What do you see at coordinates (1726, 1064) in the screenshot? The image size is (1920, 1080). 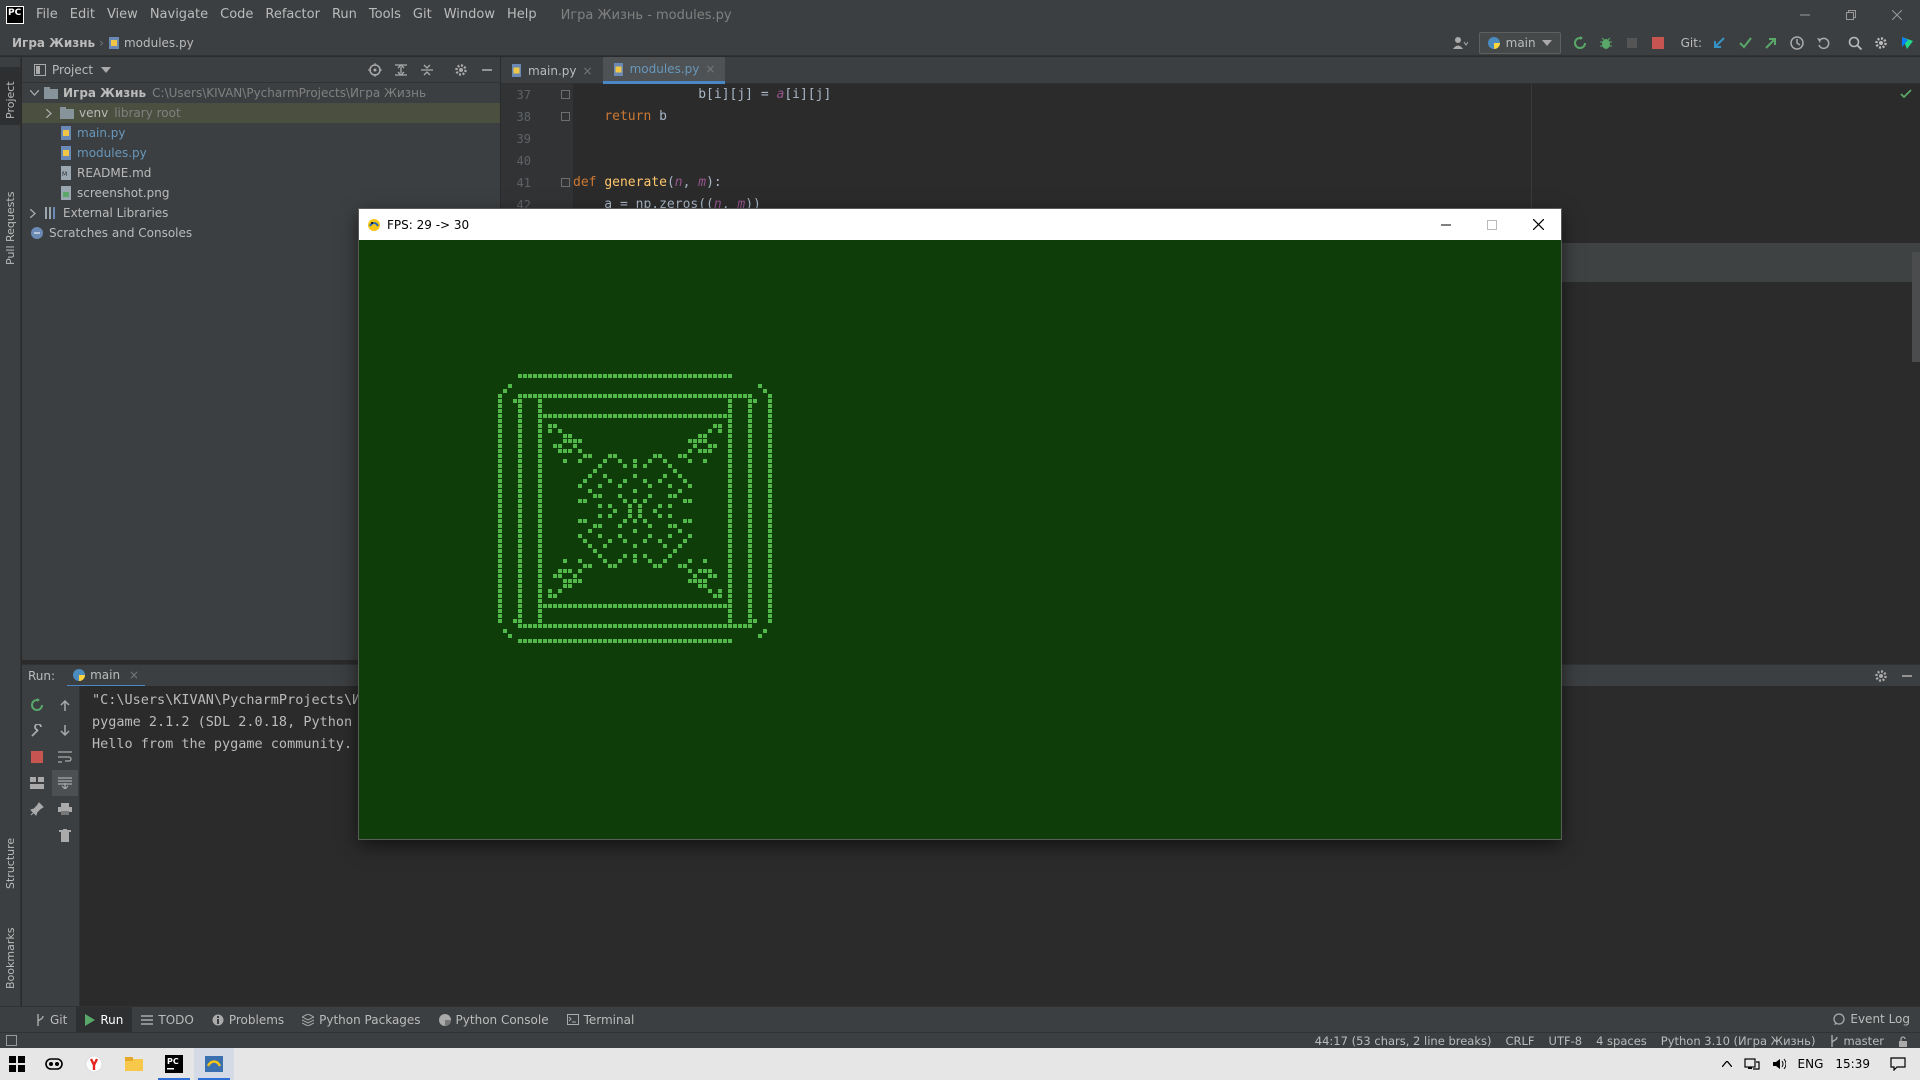 I see `tray-chevron-up-icon` at bounding box center [1726, 1064].